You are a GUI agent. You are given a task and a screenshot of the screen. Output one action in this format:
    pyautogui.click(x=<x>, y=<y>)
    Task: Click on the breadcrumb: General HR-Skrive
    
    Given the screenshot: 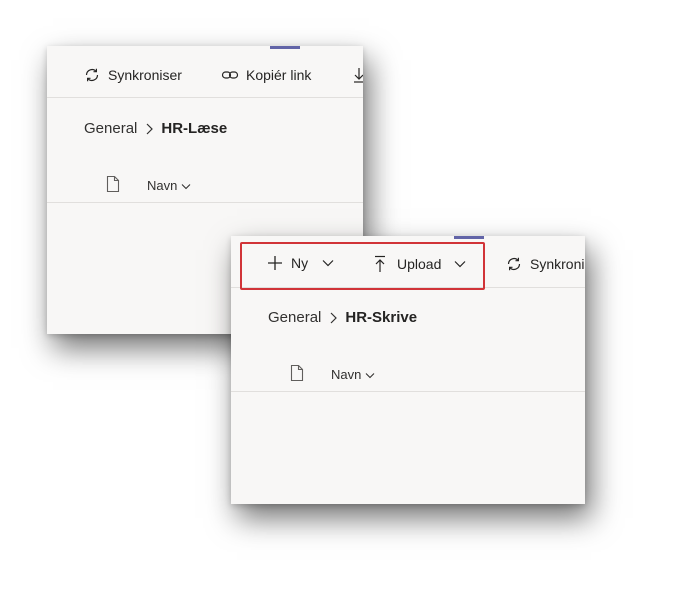 What is the action you would take?
    pyautogui.click(x=342, y=317)
    